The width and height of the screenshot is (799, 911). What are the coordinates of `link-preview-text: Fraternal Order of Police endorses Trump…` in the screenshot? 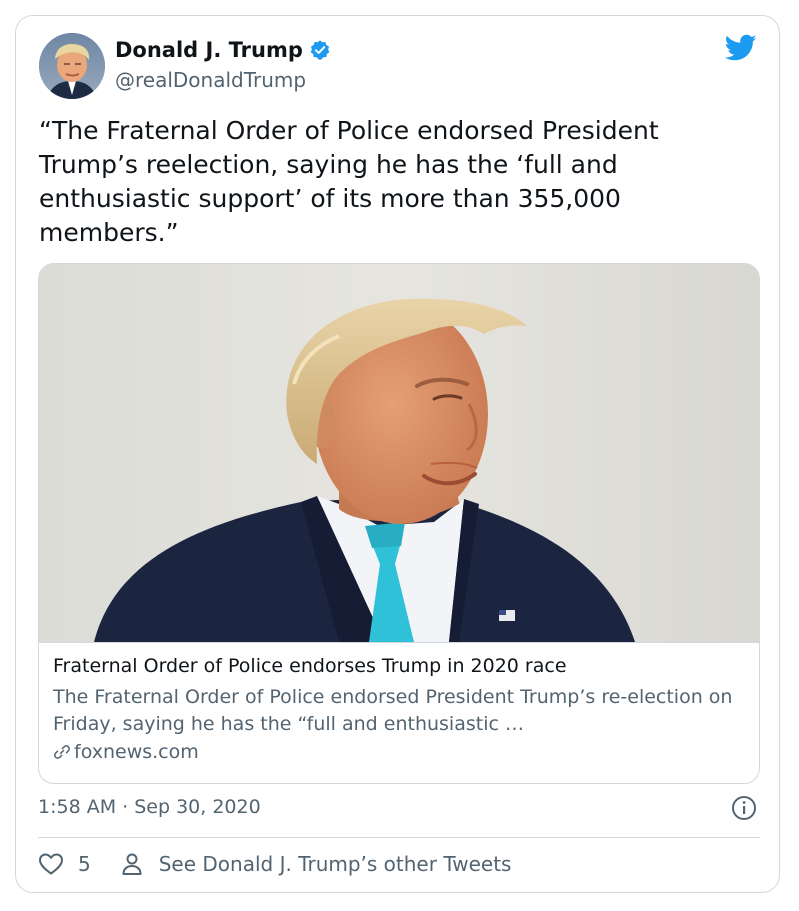 It's located at (399, 712).